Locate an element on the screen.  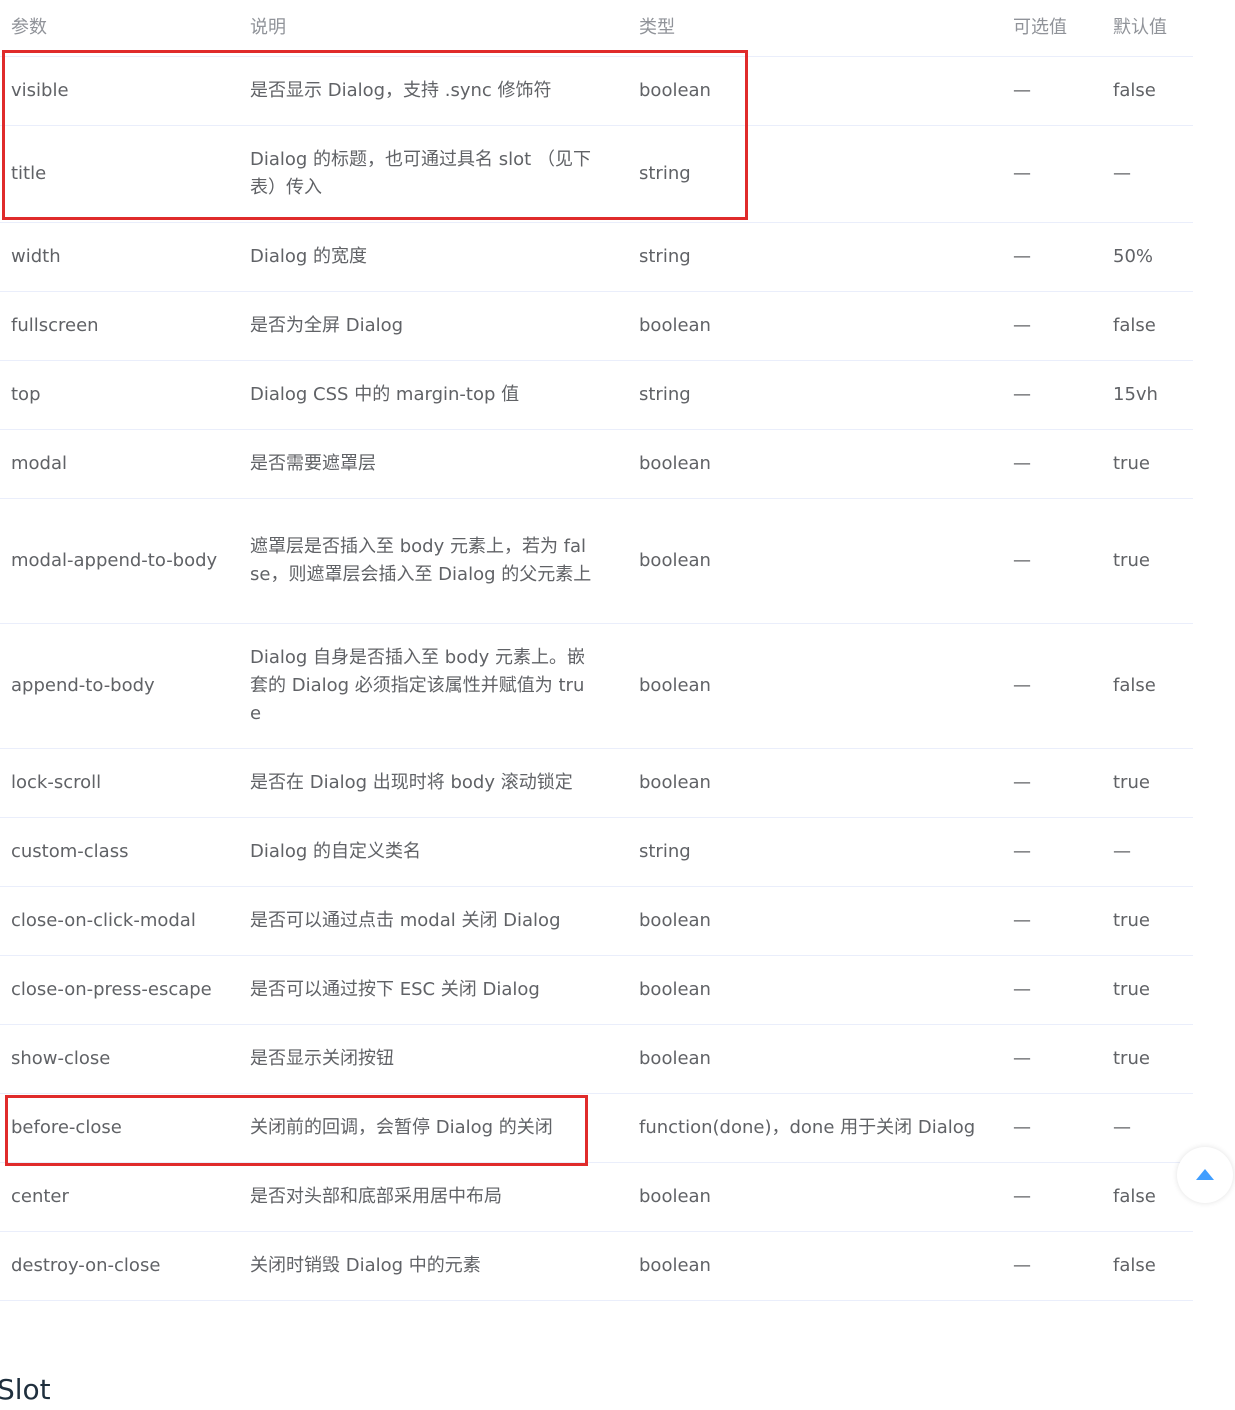
cell-desc: 关闭时销毁 Dialog 中的元素 is located at coordinates (433, 1266).